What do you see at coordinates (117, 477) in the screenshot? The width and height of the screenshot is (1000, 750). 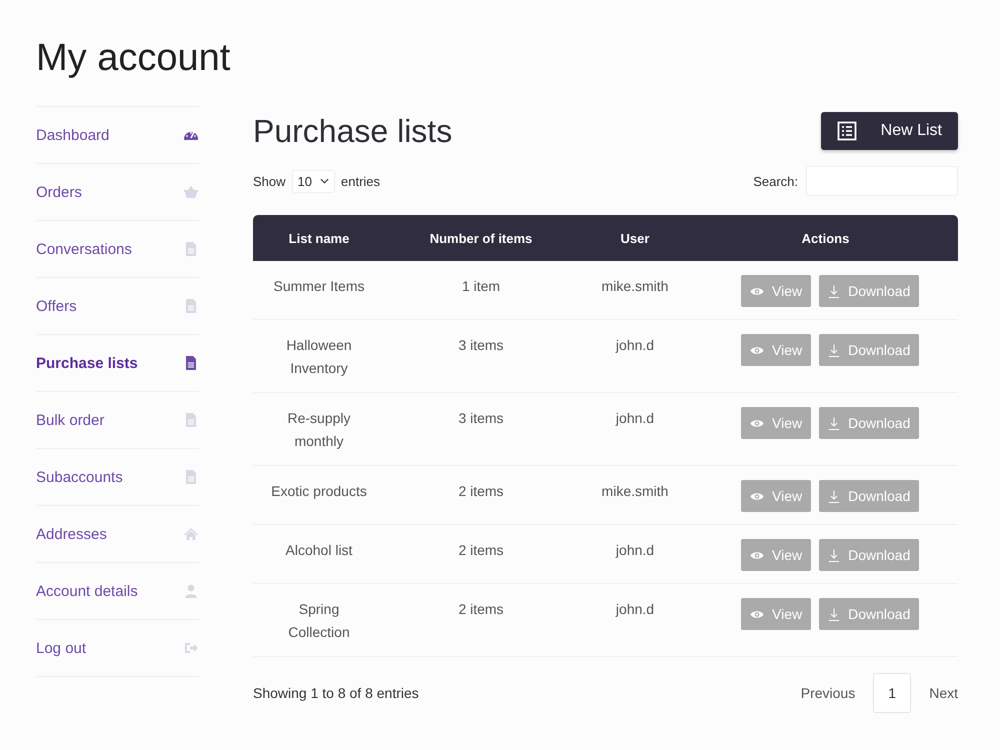 I see `sidebar-item: Subaccounts` at bounding box center [117, 477].